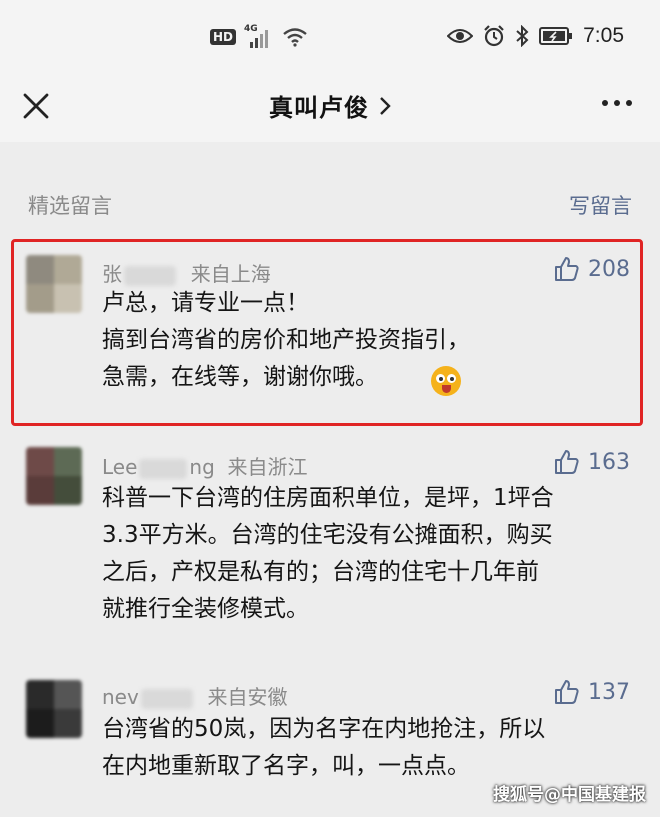 Image resolution: width=660 pixels, height=817 pixels. What do you see at coordinates (230, 274) in the screenshot?
I see `author-location: 来自上海` at bounding box center [230, 274].